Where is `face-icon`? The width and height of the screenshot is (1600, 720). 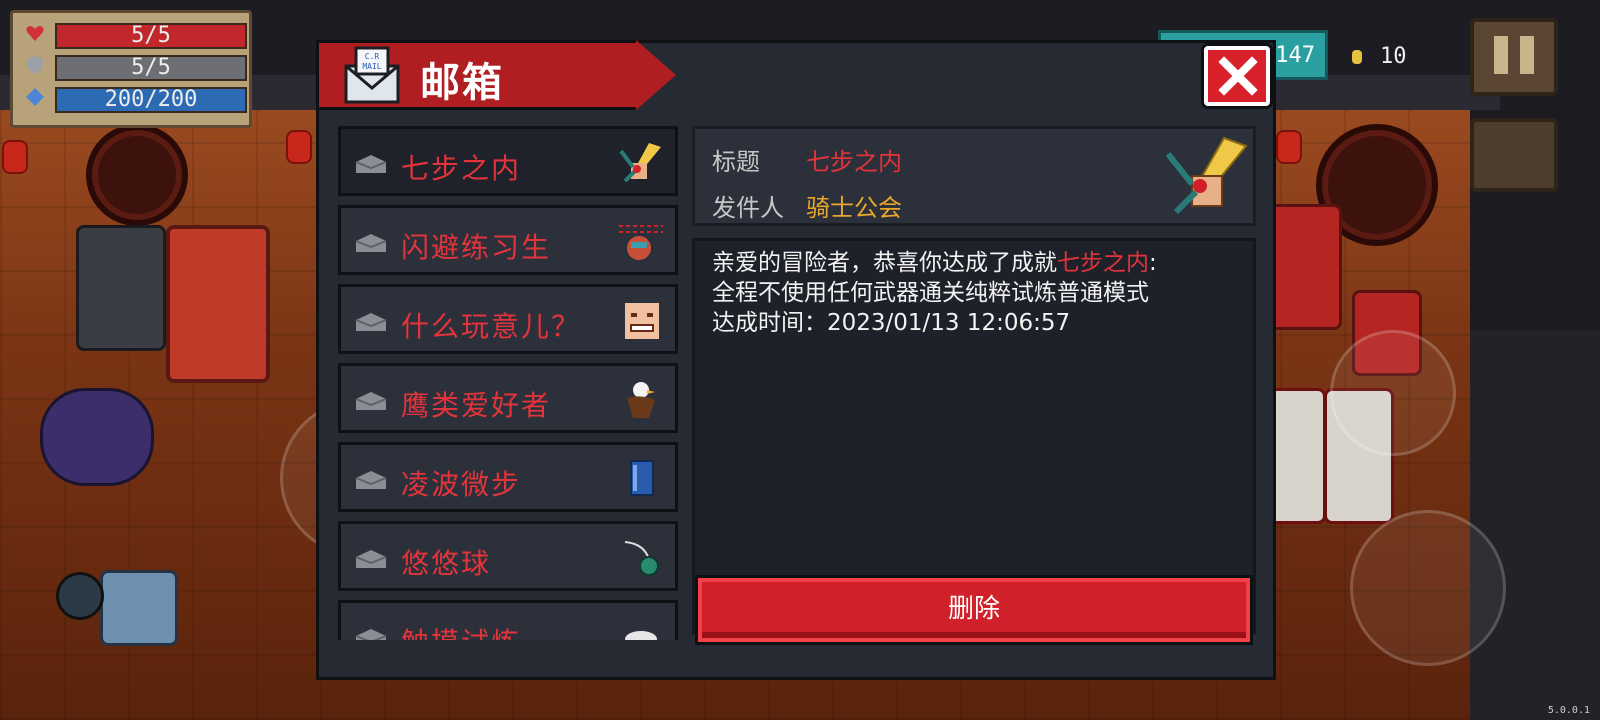 face-icon is located at coordinates (642, 321).